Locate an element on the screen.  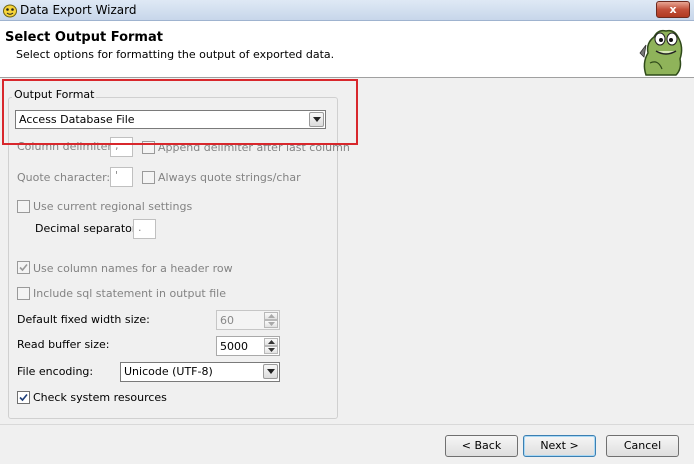
check-resources-label: Check system resources is located at coordinates (100, 397).